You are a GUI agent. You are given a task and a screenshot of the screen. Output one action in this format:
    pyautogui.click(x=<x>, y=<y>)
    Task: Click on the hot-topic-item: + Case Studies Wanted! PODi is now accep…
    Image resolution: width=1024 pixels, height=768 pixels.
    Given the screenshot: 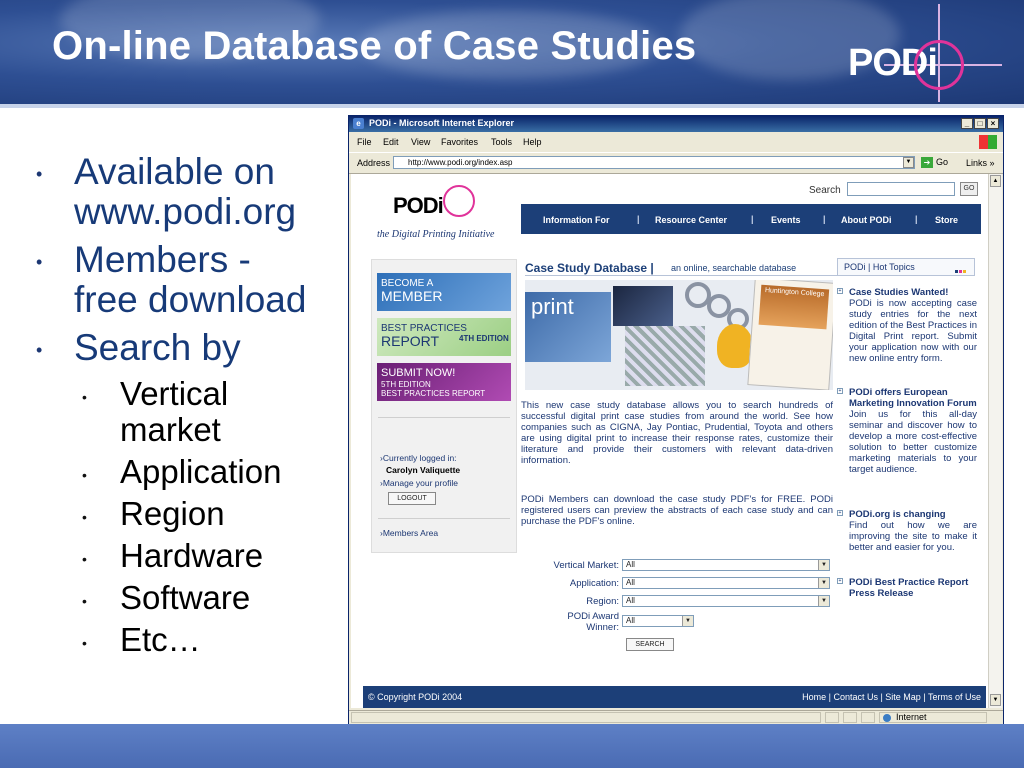 What is the action you would take?
    pyautogui.click(x=907, y=325)
    